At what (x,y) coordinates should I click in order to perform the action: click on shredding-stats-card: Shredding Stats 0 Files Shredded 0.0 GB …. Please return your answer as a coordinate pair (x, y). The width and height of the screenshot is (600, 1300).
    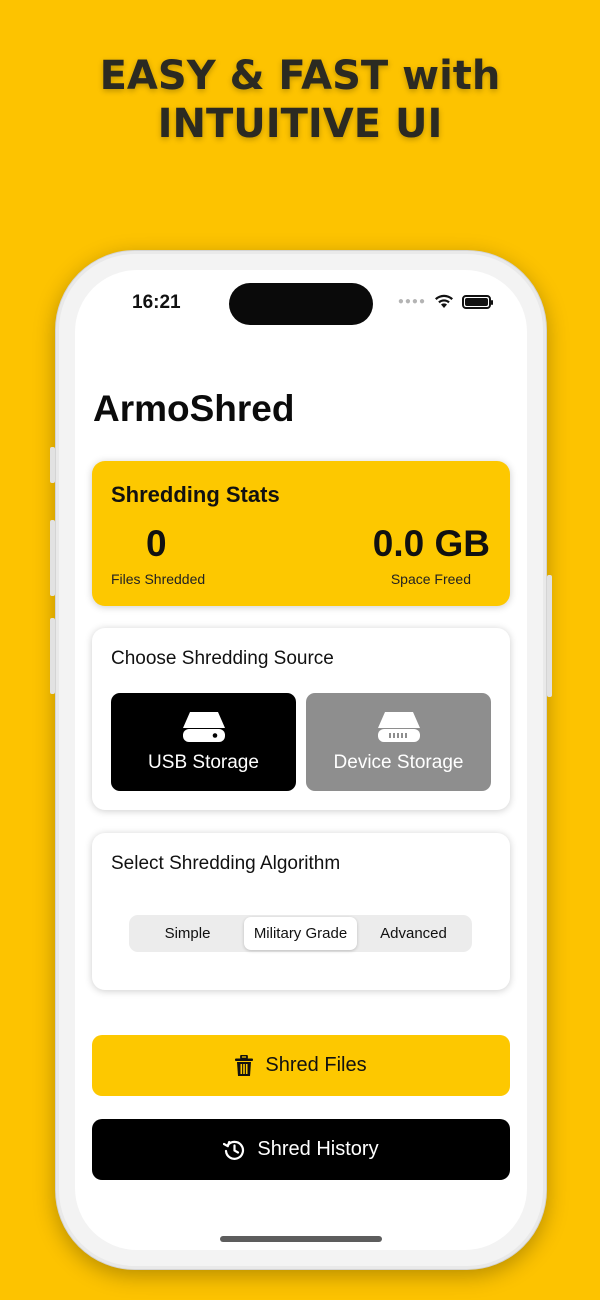
    Looking at the image, I should click on (301, 533).